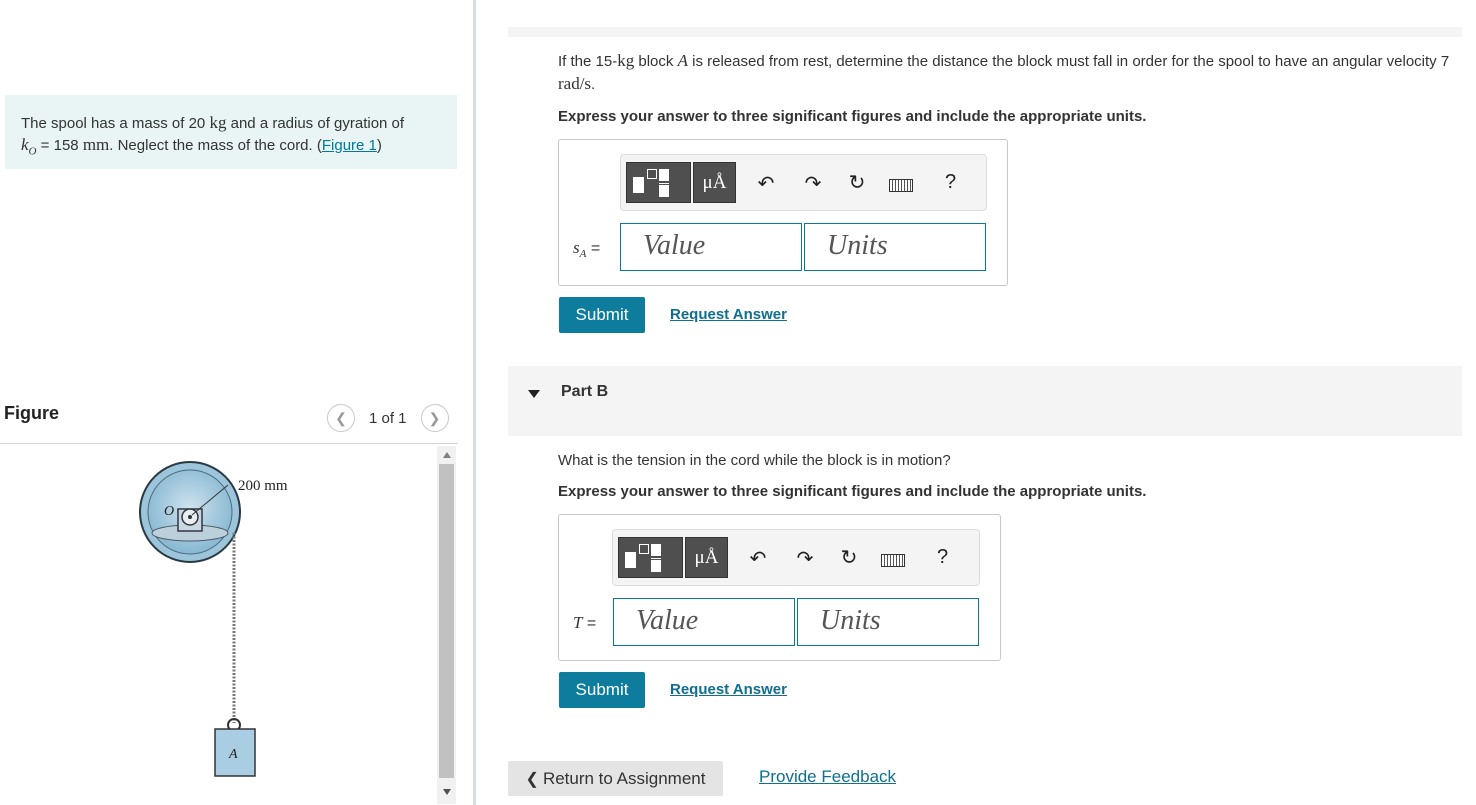 The image size is (1476, 805). Describe the element at coordinates (349, 145) in the screenshot. I see `figure-link: Figure 1` at that location.